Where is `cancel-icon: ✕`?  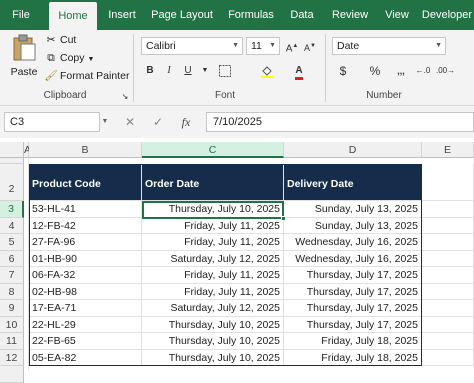 cancel-icon: ✕ is located at coordinates (130, 122).